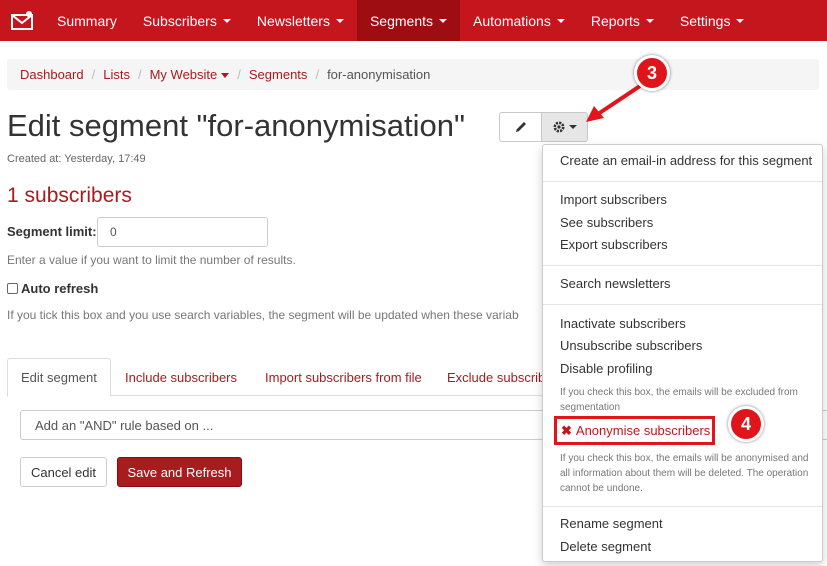  Describe the element at coordinates (181, 377) in the screenshot. I see `tab-include-subscribers: Include subscribers` at that location.